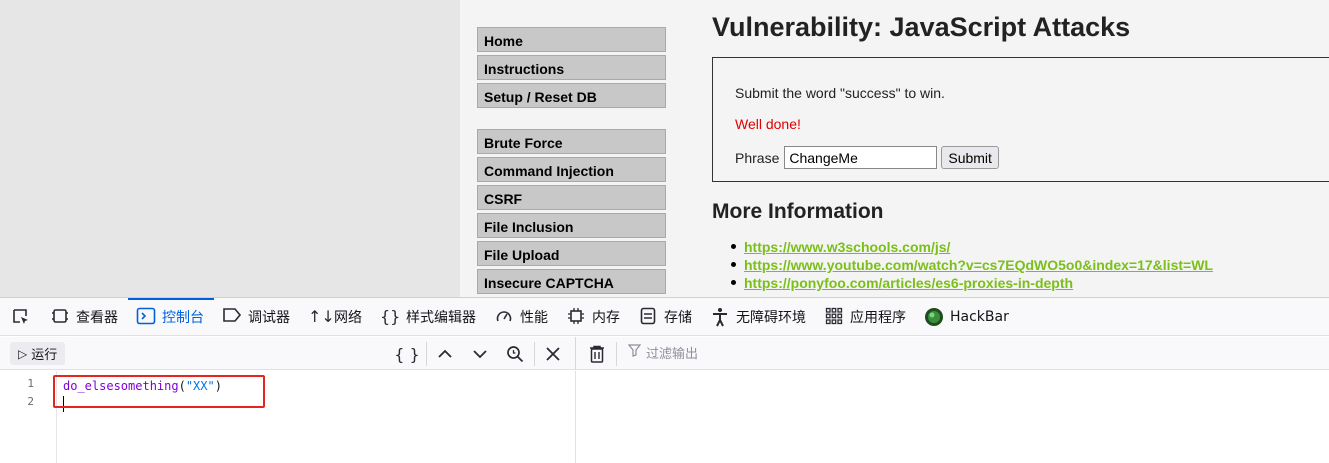 The height and width of the screenshot is (463, 1329). Describe the element at coordinates (146, 317) in the screenshot. I see `console-icon` at that location.